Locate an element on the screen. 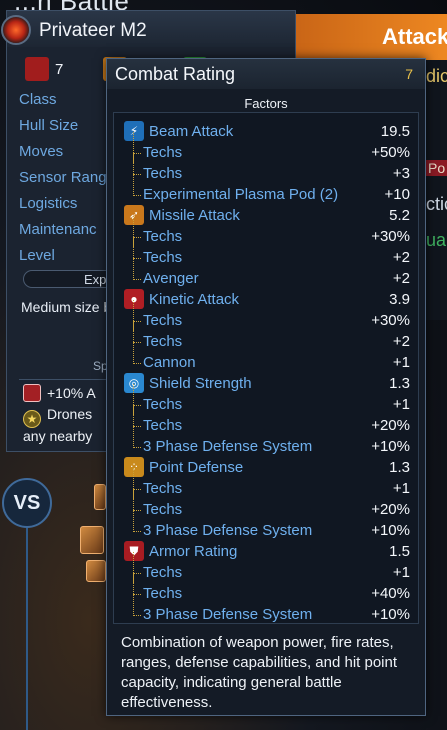  tooltip-title: Combat Rating is located at coordinates (175, 74).